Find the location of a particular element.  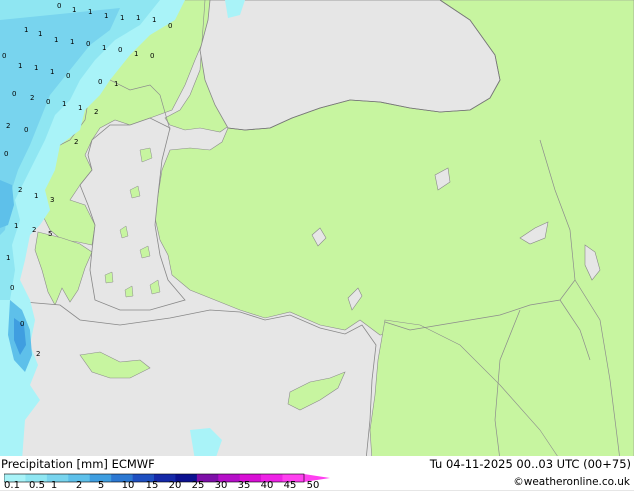

colorbar-tick-label: 5 is located at coordinates (101, 485).